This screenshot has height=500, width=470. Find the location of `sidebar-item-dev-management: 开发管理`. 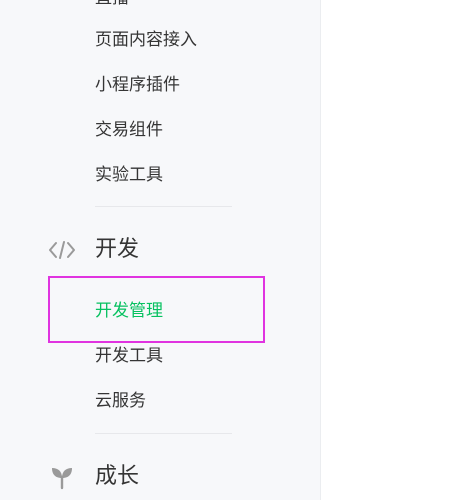

sidebar-item-dev-management: 开发管理 is located at coordinates (129, 311).